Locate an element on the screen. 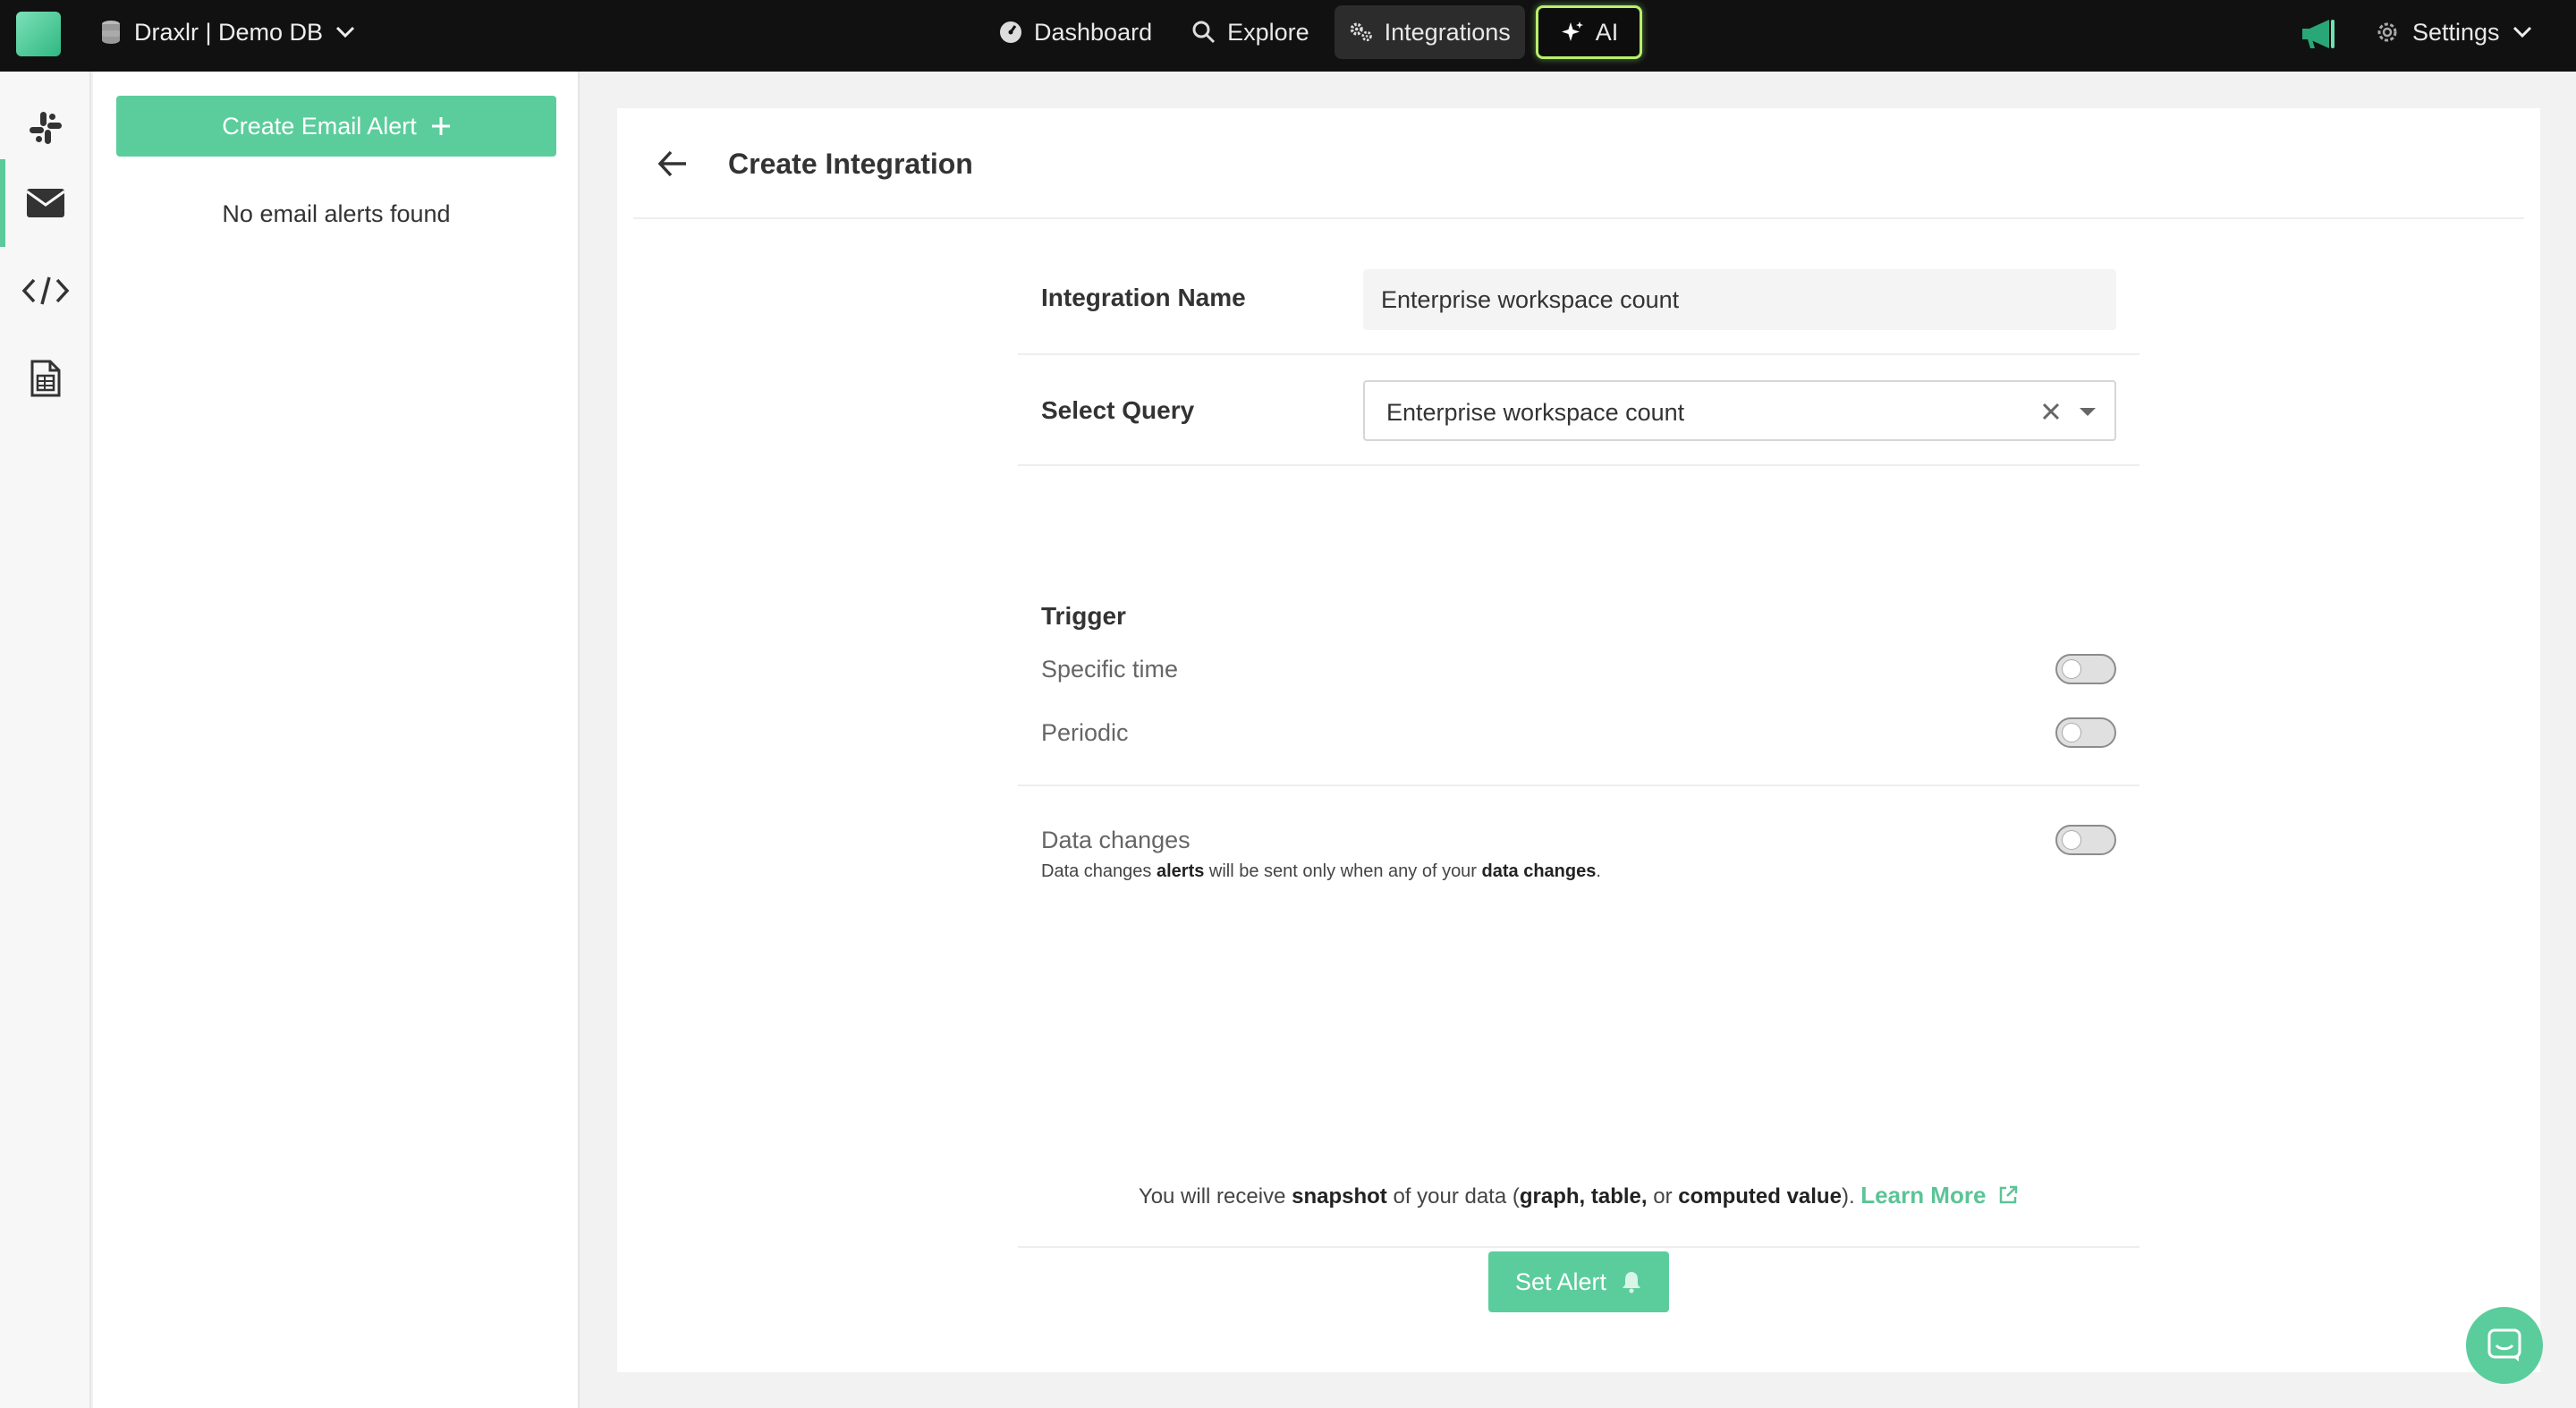 Image resolution: width=2576 pixels, height=1408 pixels. chat-icon is located at coordinates (2504, 1344).